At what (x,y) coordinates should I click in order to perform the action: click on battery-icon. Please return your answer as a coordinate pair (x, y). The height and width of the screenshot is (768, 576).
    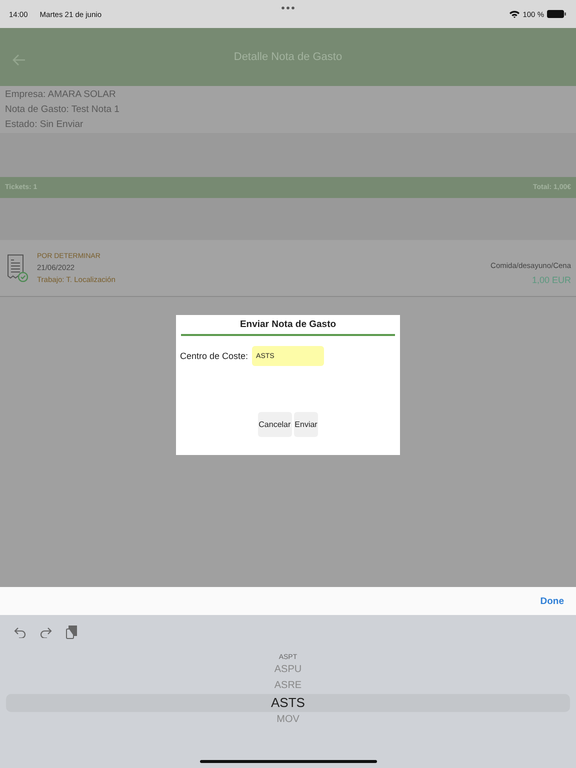
    Looking at the image, I should click on (557, 14).